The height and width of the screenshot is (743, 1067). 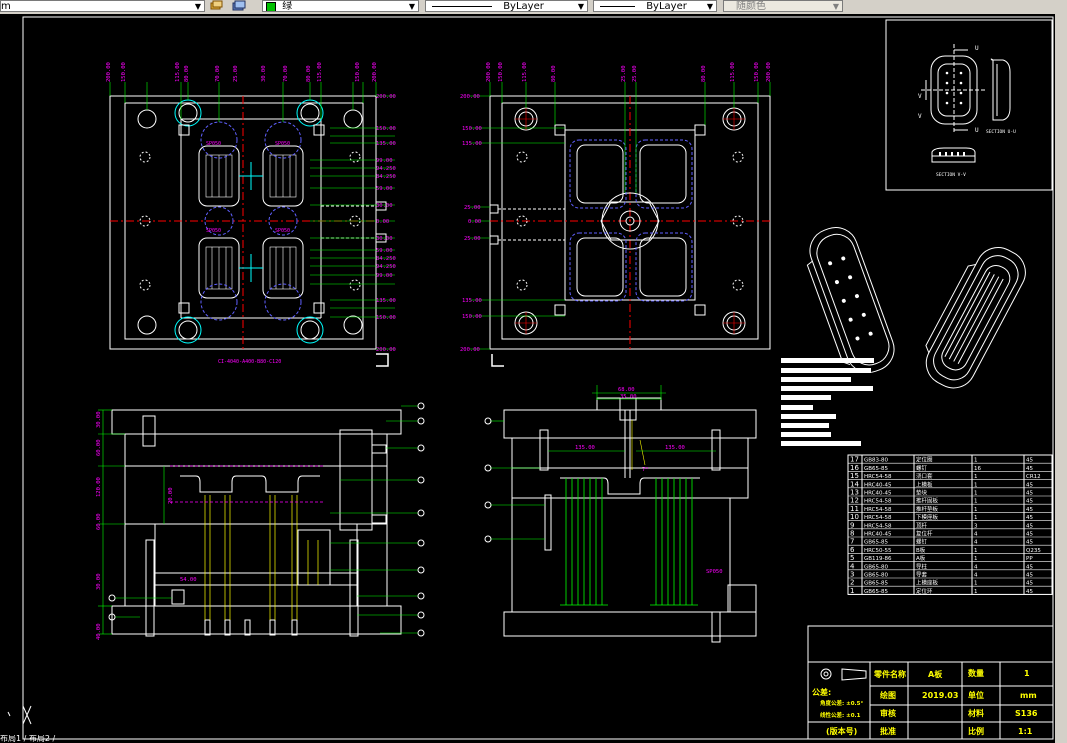 I want to click on bom-cell: 6, so click(x=852, y=550).